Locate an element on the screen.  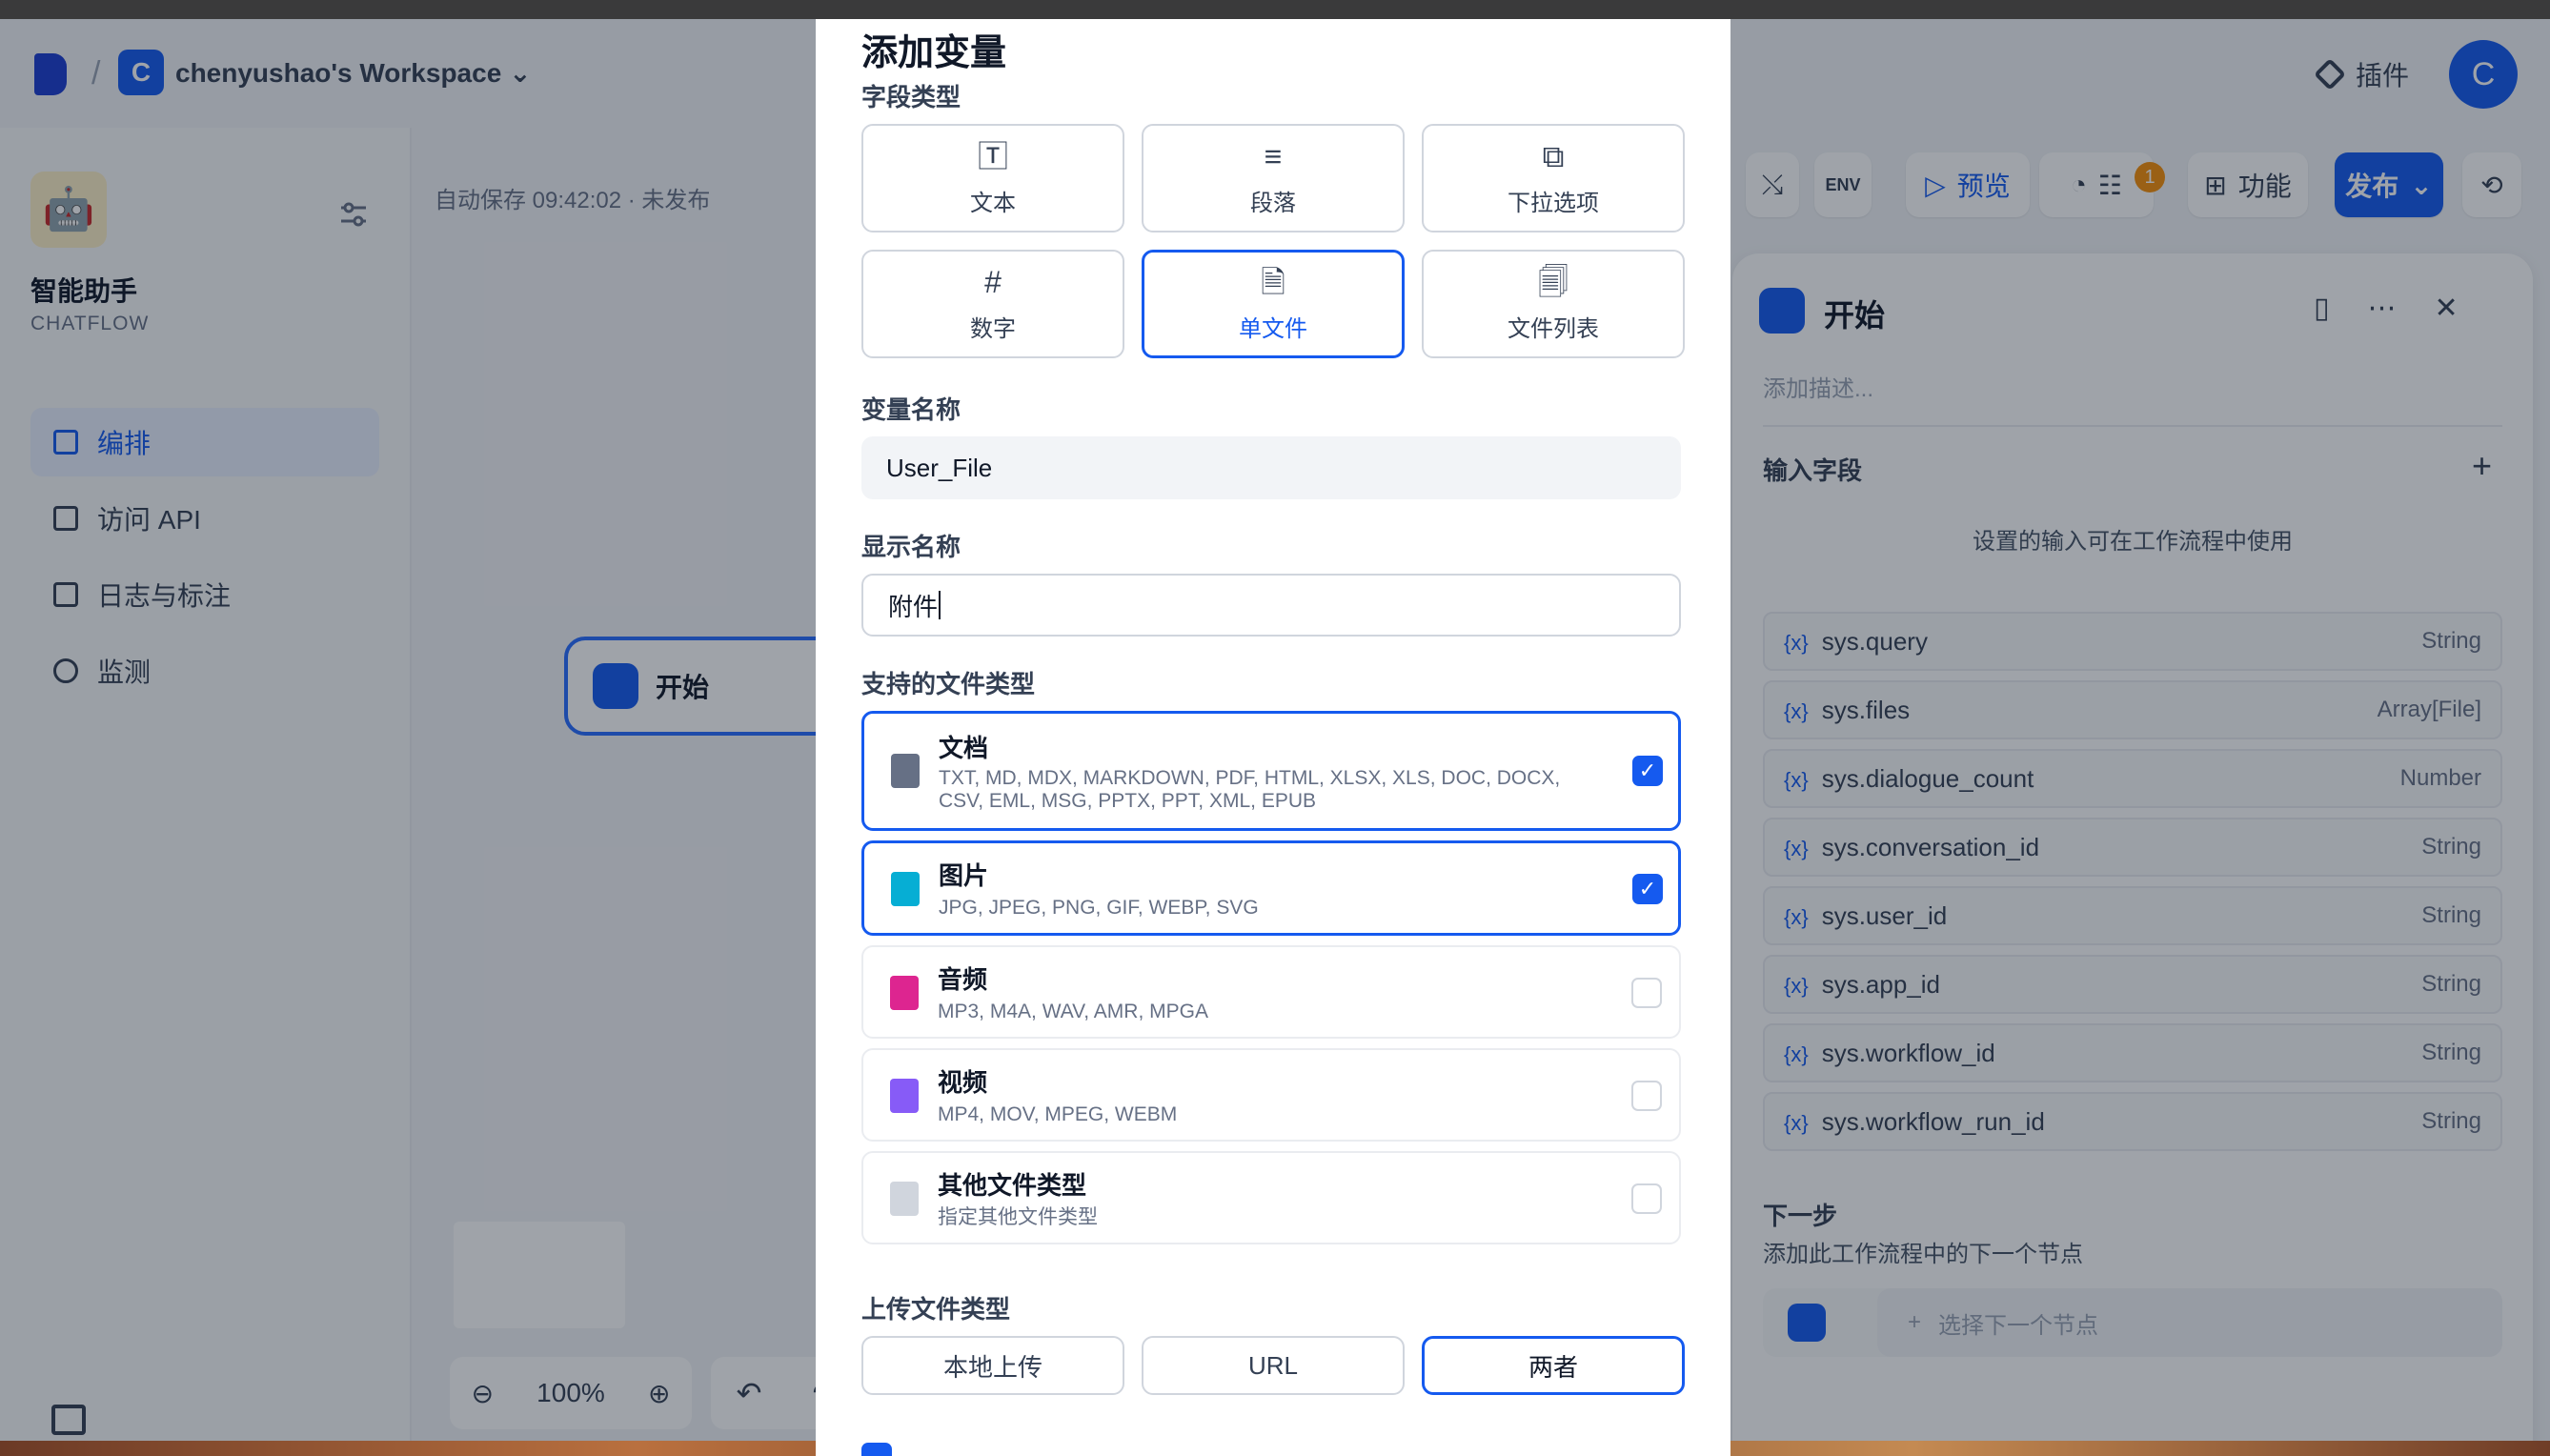
image-checkbox: ✓ is located at coordinates (1647, 889).